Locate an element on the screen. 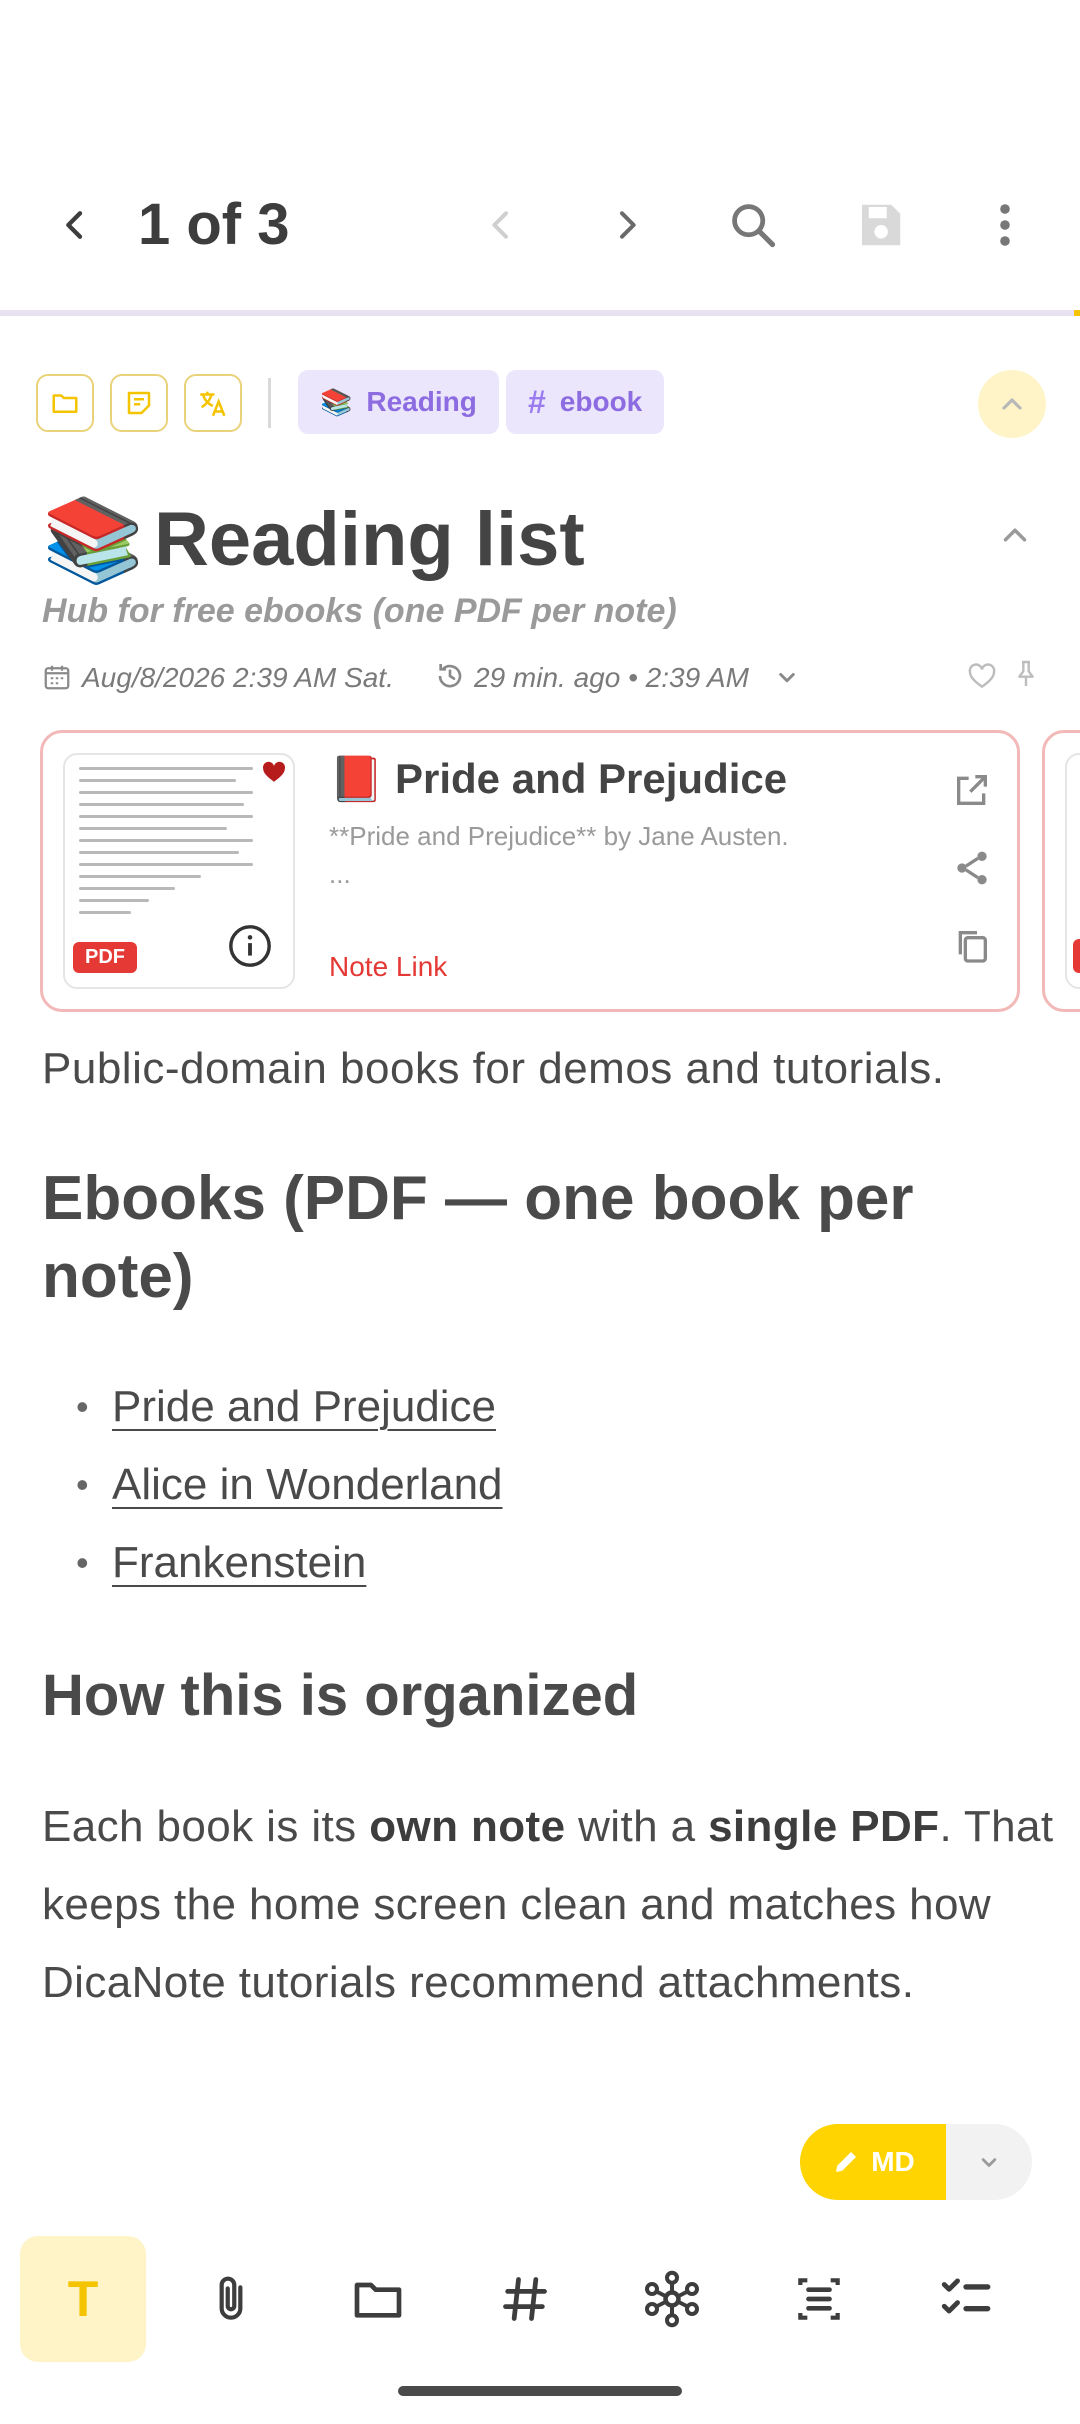 The width and height of the screenshot is (1080, 2424). search-button is located at coordinates (753, 225).